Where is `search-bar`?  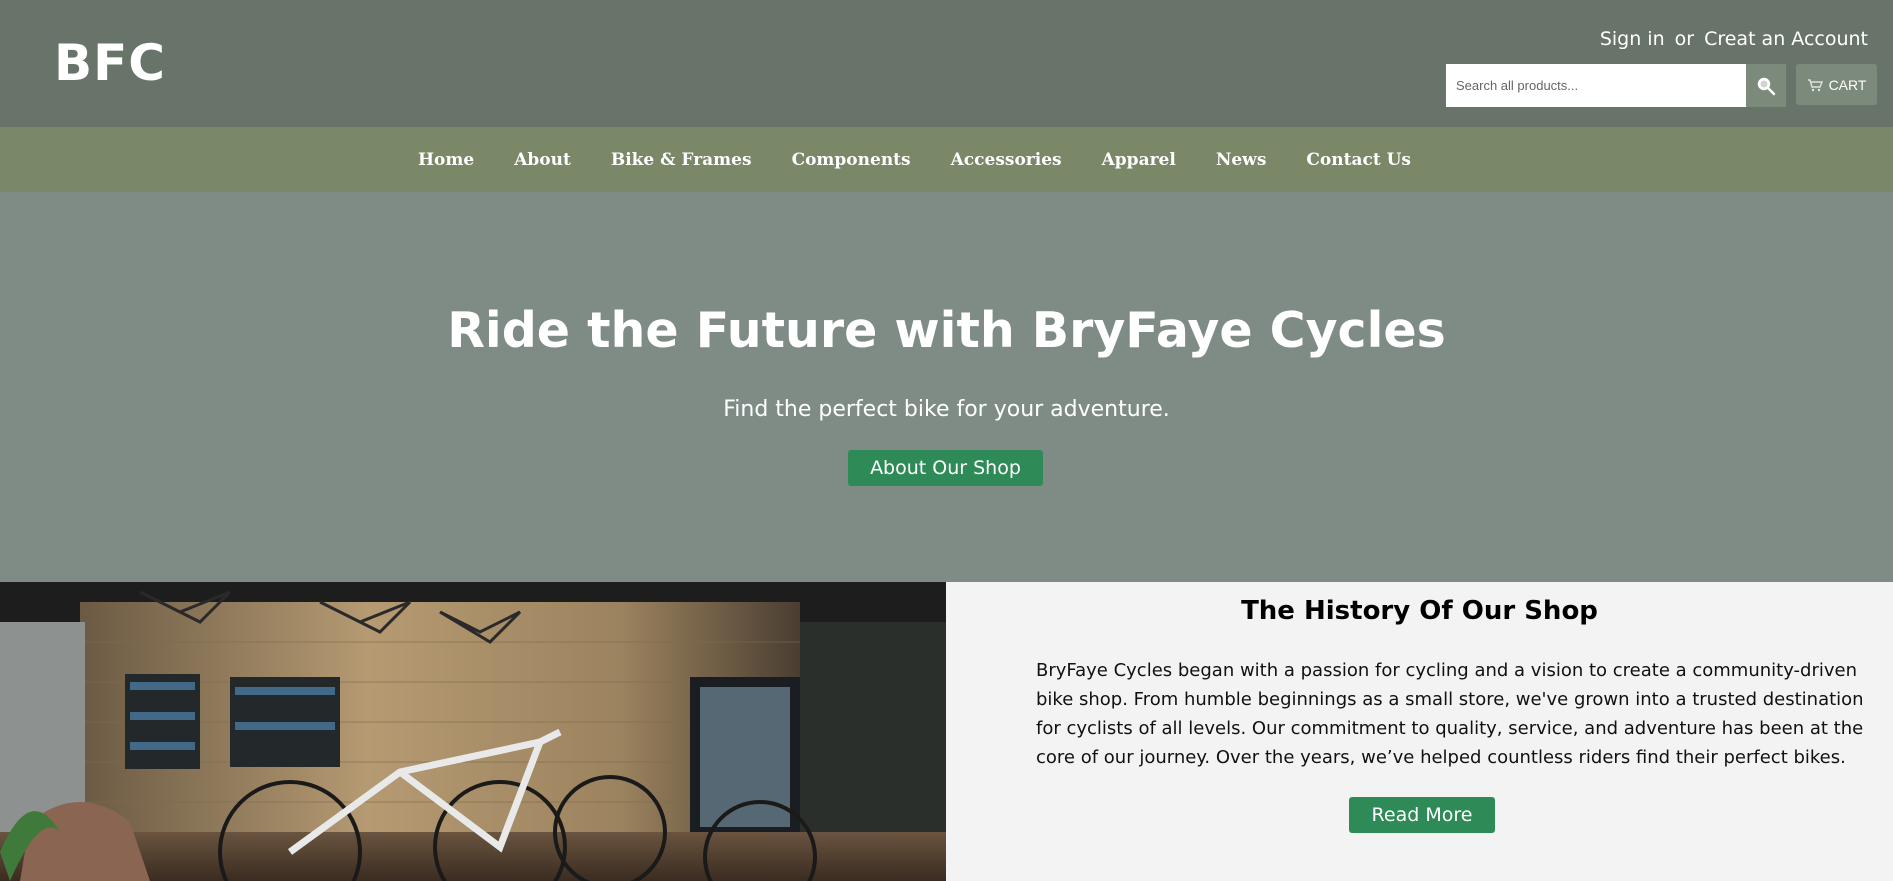 search-bar is located at coordinates (1616, 85).